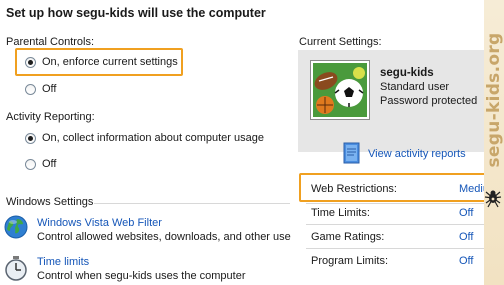  I want to click on web-filter-link: Windows Vista Web Filter, so click(99, 223).